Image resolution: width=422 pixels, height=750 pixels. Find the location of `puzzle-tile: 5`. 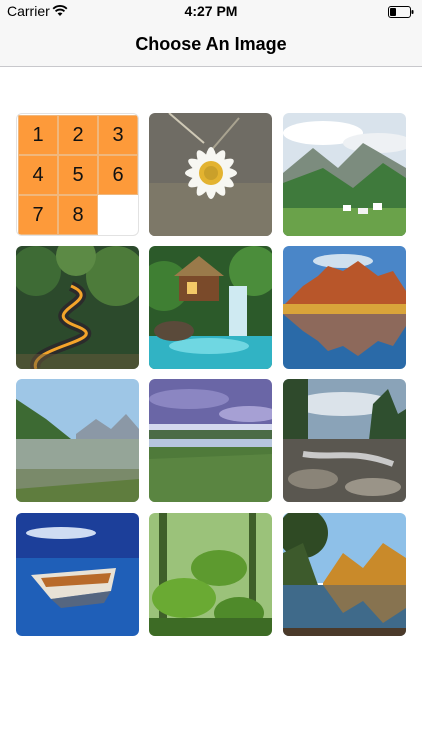

puzzle-tile: 5 is located at coordinates (78, 175).